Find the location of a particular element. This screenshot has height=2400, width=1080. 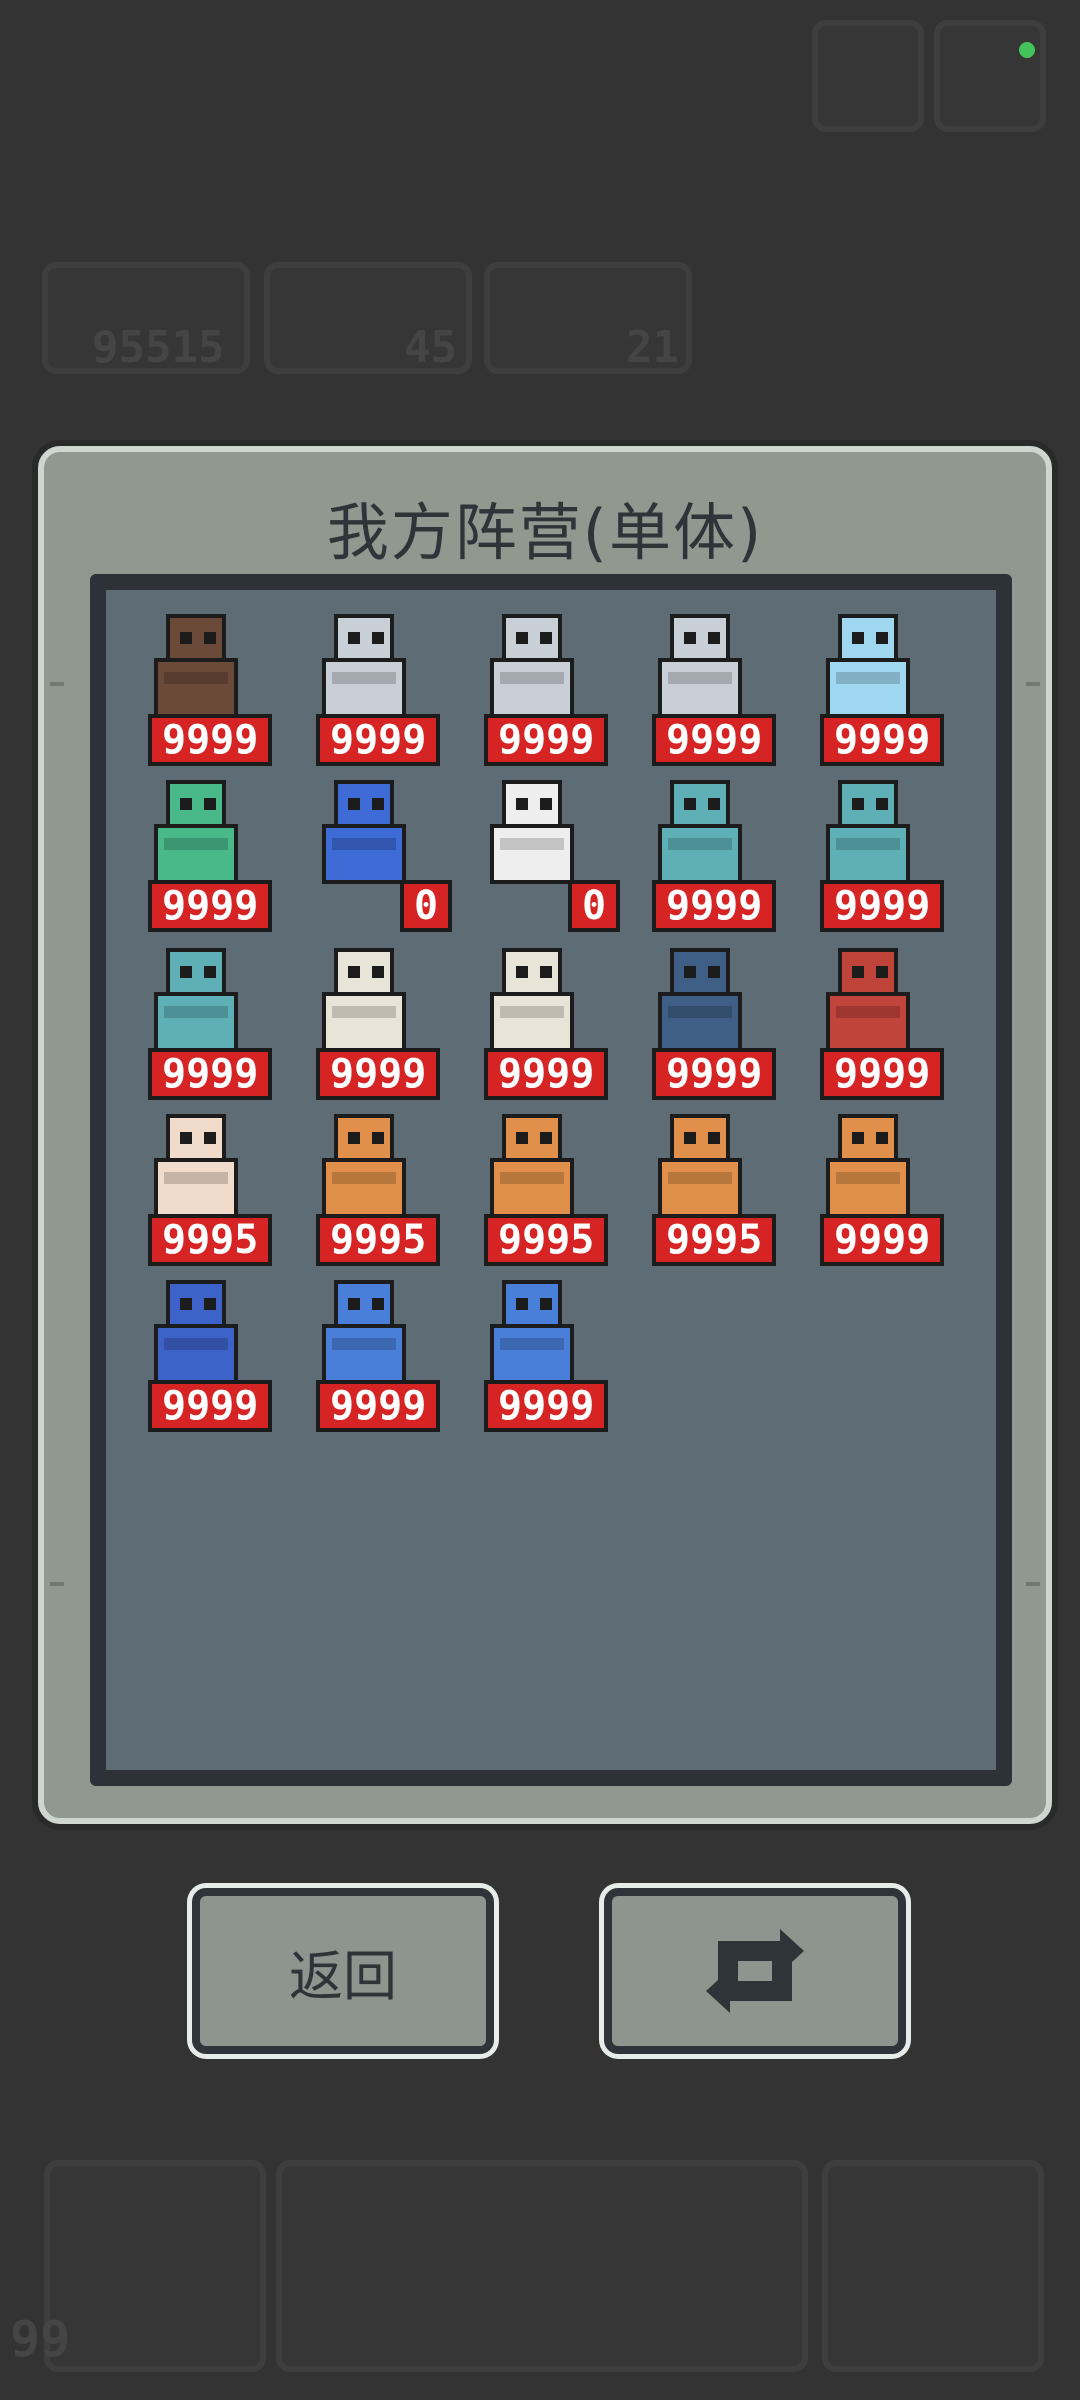

online-indicator is located at coordinates (1027, 50).